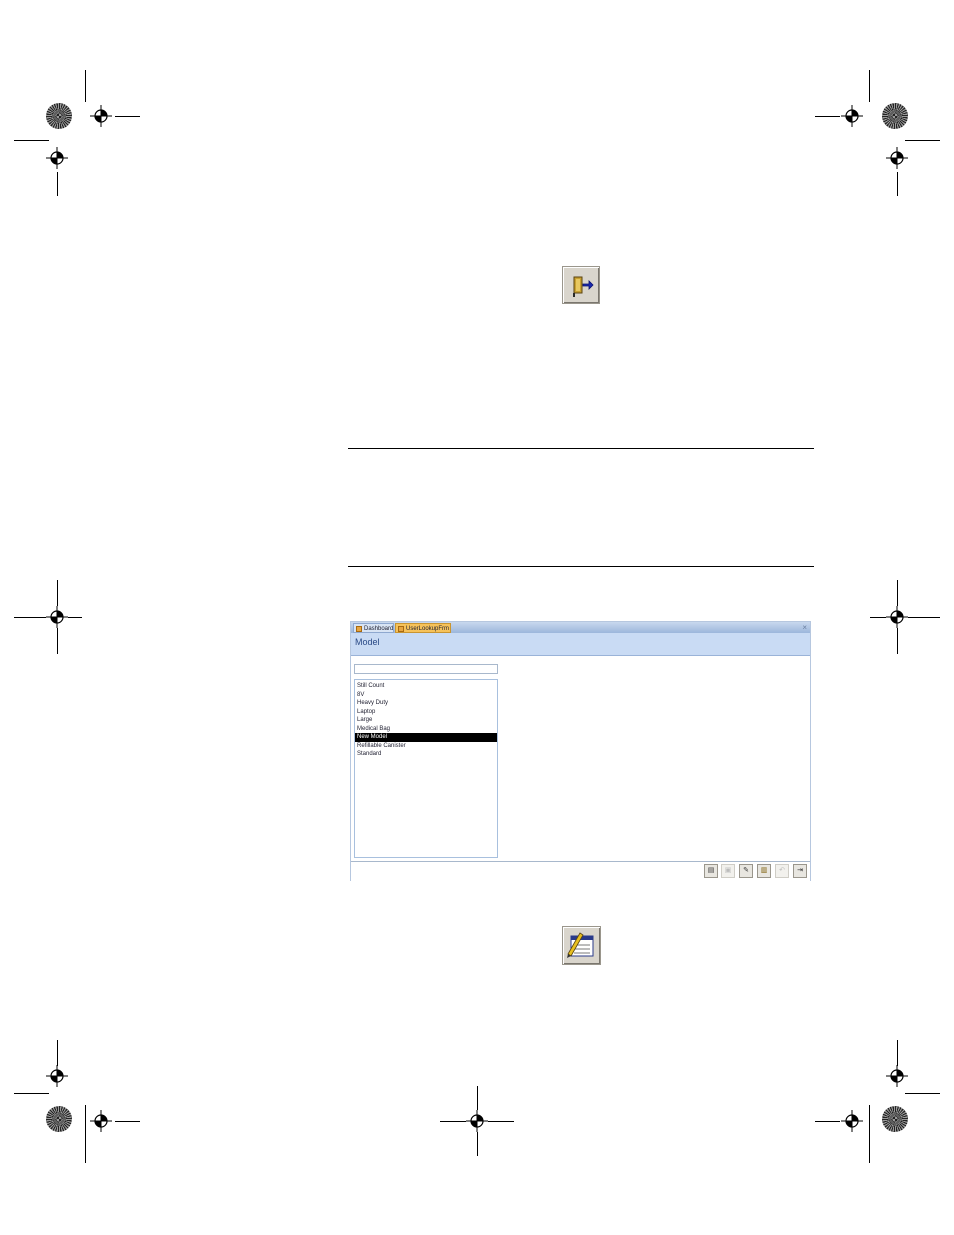 The width and height of the screenshot is (954, 1235). Describe the element at coordinates (580, 644) in the screenshot. I see `form-header: Model` at that location.